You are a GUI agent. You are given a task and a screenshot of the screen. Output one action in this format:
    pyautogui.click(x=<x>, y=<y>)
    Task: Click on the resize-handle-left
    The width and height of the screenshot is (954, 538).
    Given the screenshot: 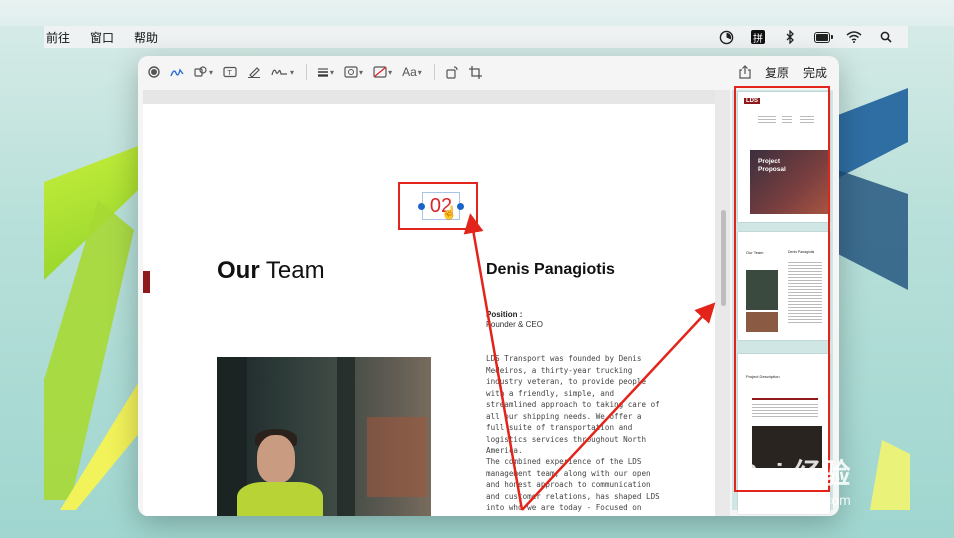 What is the action you would take?
    pyautogui.click(x=421, y=206)
    